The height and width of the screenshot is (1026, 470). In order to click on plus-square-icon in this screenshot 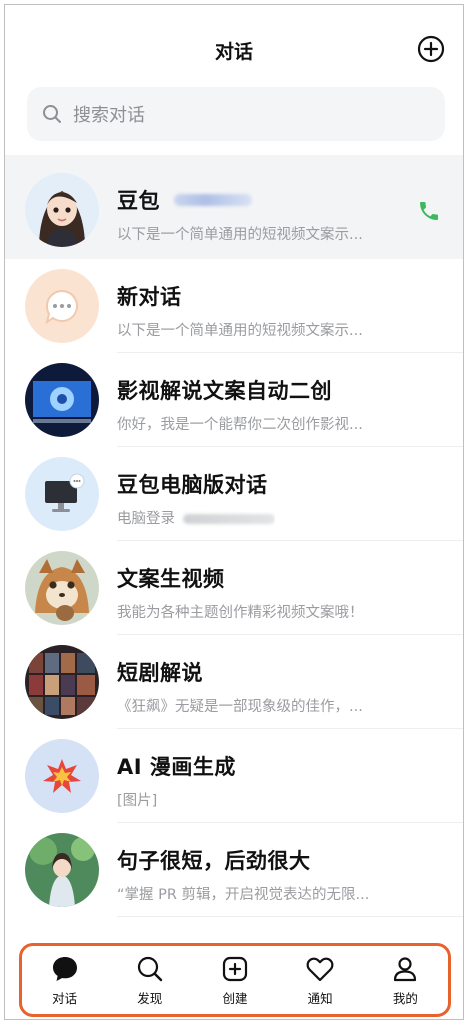, I will do `click(235, 968)`.